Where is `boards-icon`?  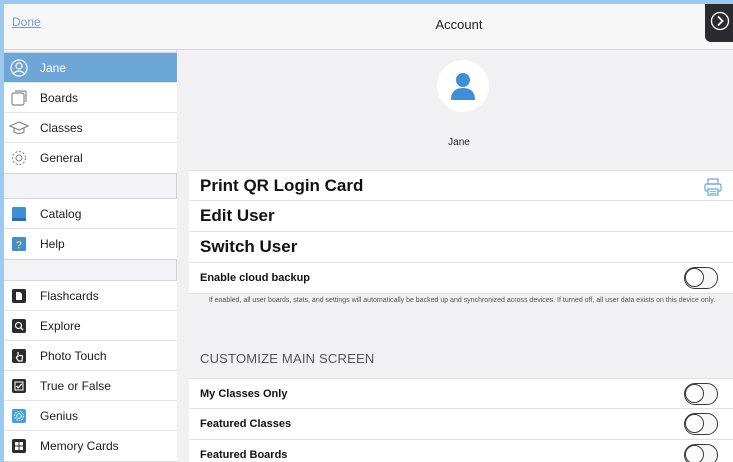
boards-icon is located at coordinates (19, 98).